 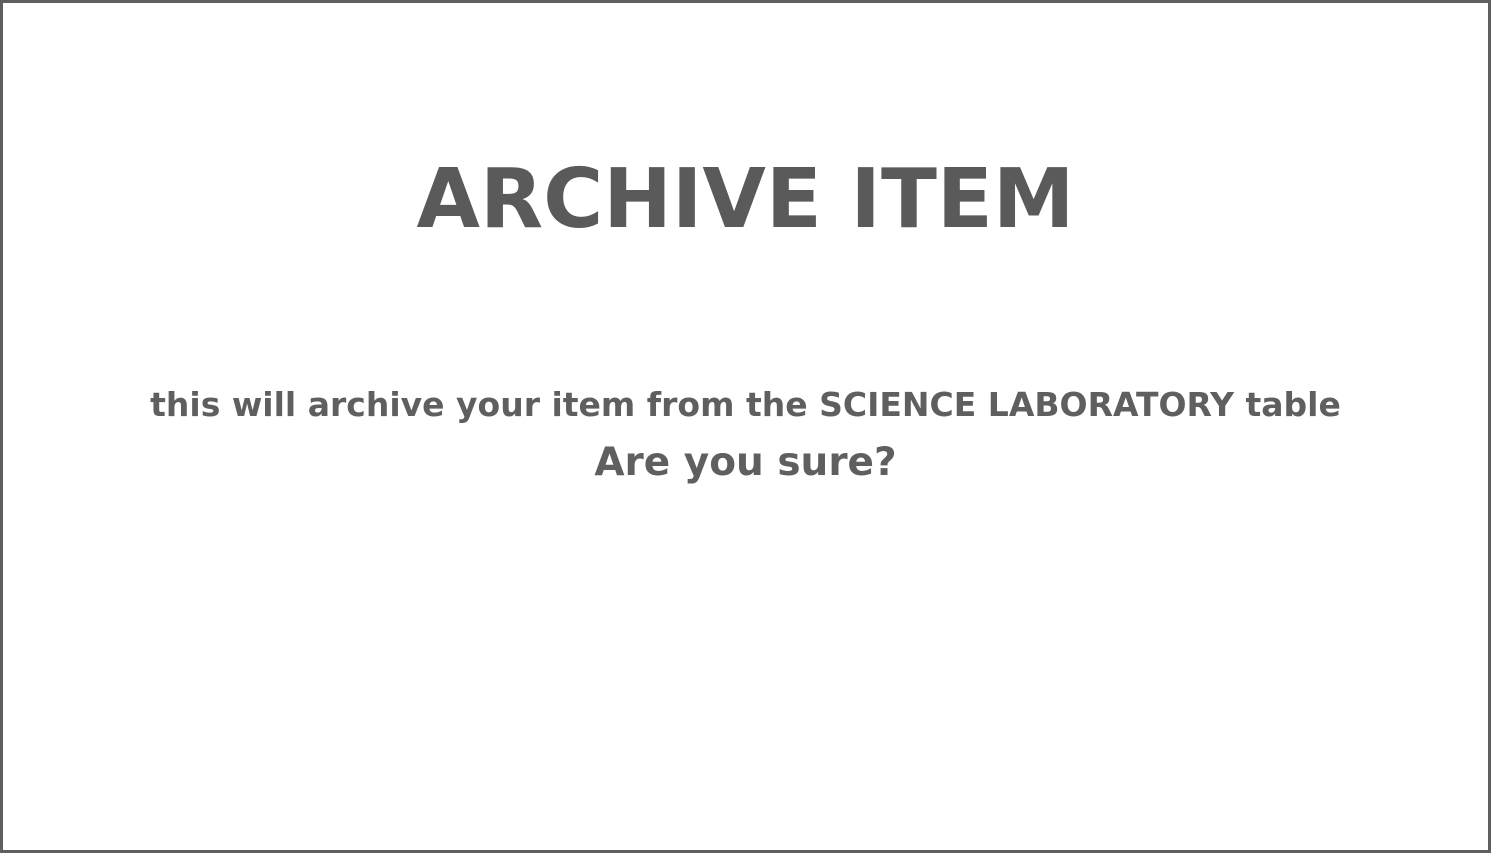 I want to click on confirmation-question: Are you sure?, so click(x=745, y=462).